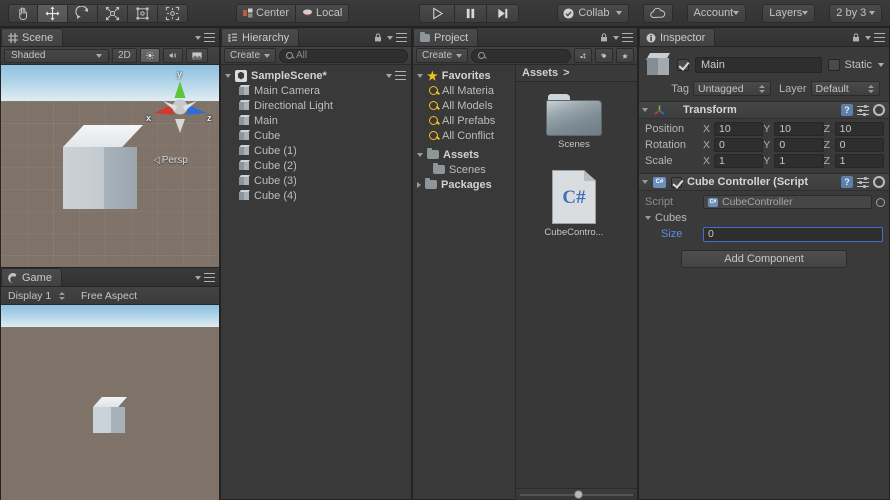 The width and height of the screenshot is (890, 500). I want to click on transform-y-input: 0, so click(799, 145).